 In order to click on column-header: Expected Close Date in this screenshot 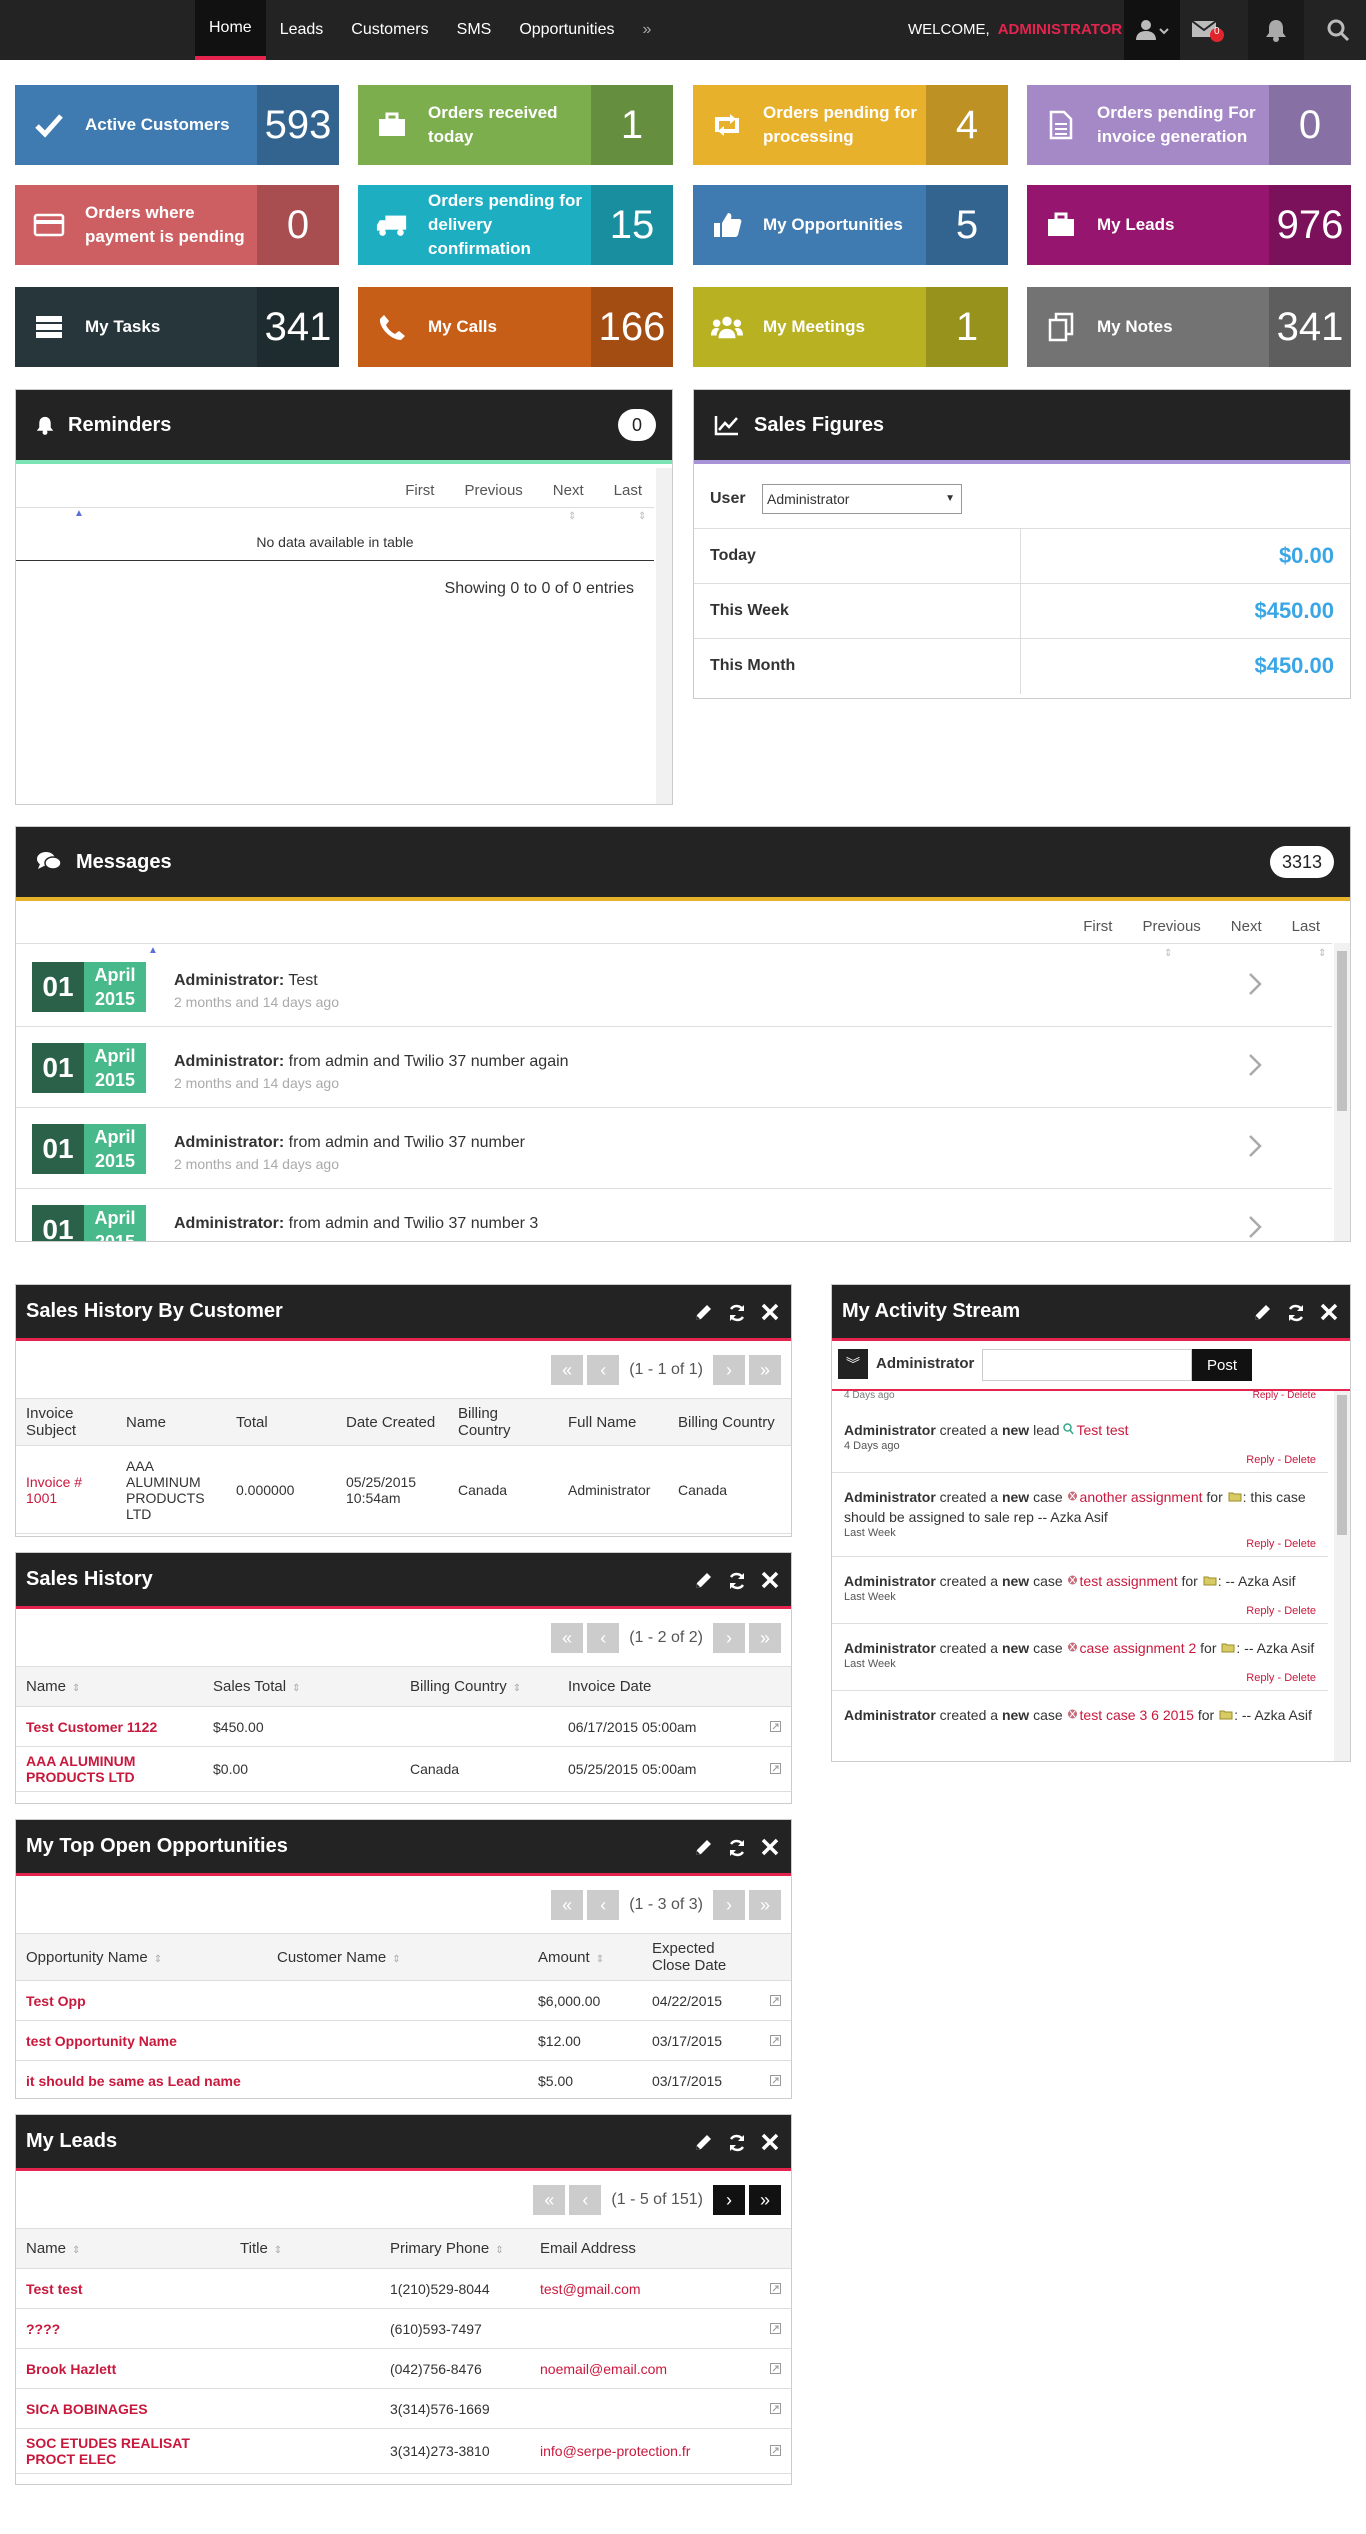, I will do `click(701, 1957)`.